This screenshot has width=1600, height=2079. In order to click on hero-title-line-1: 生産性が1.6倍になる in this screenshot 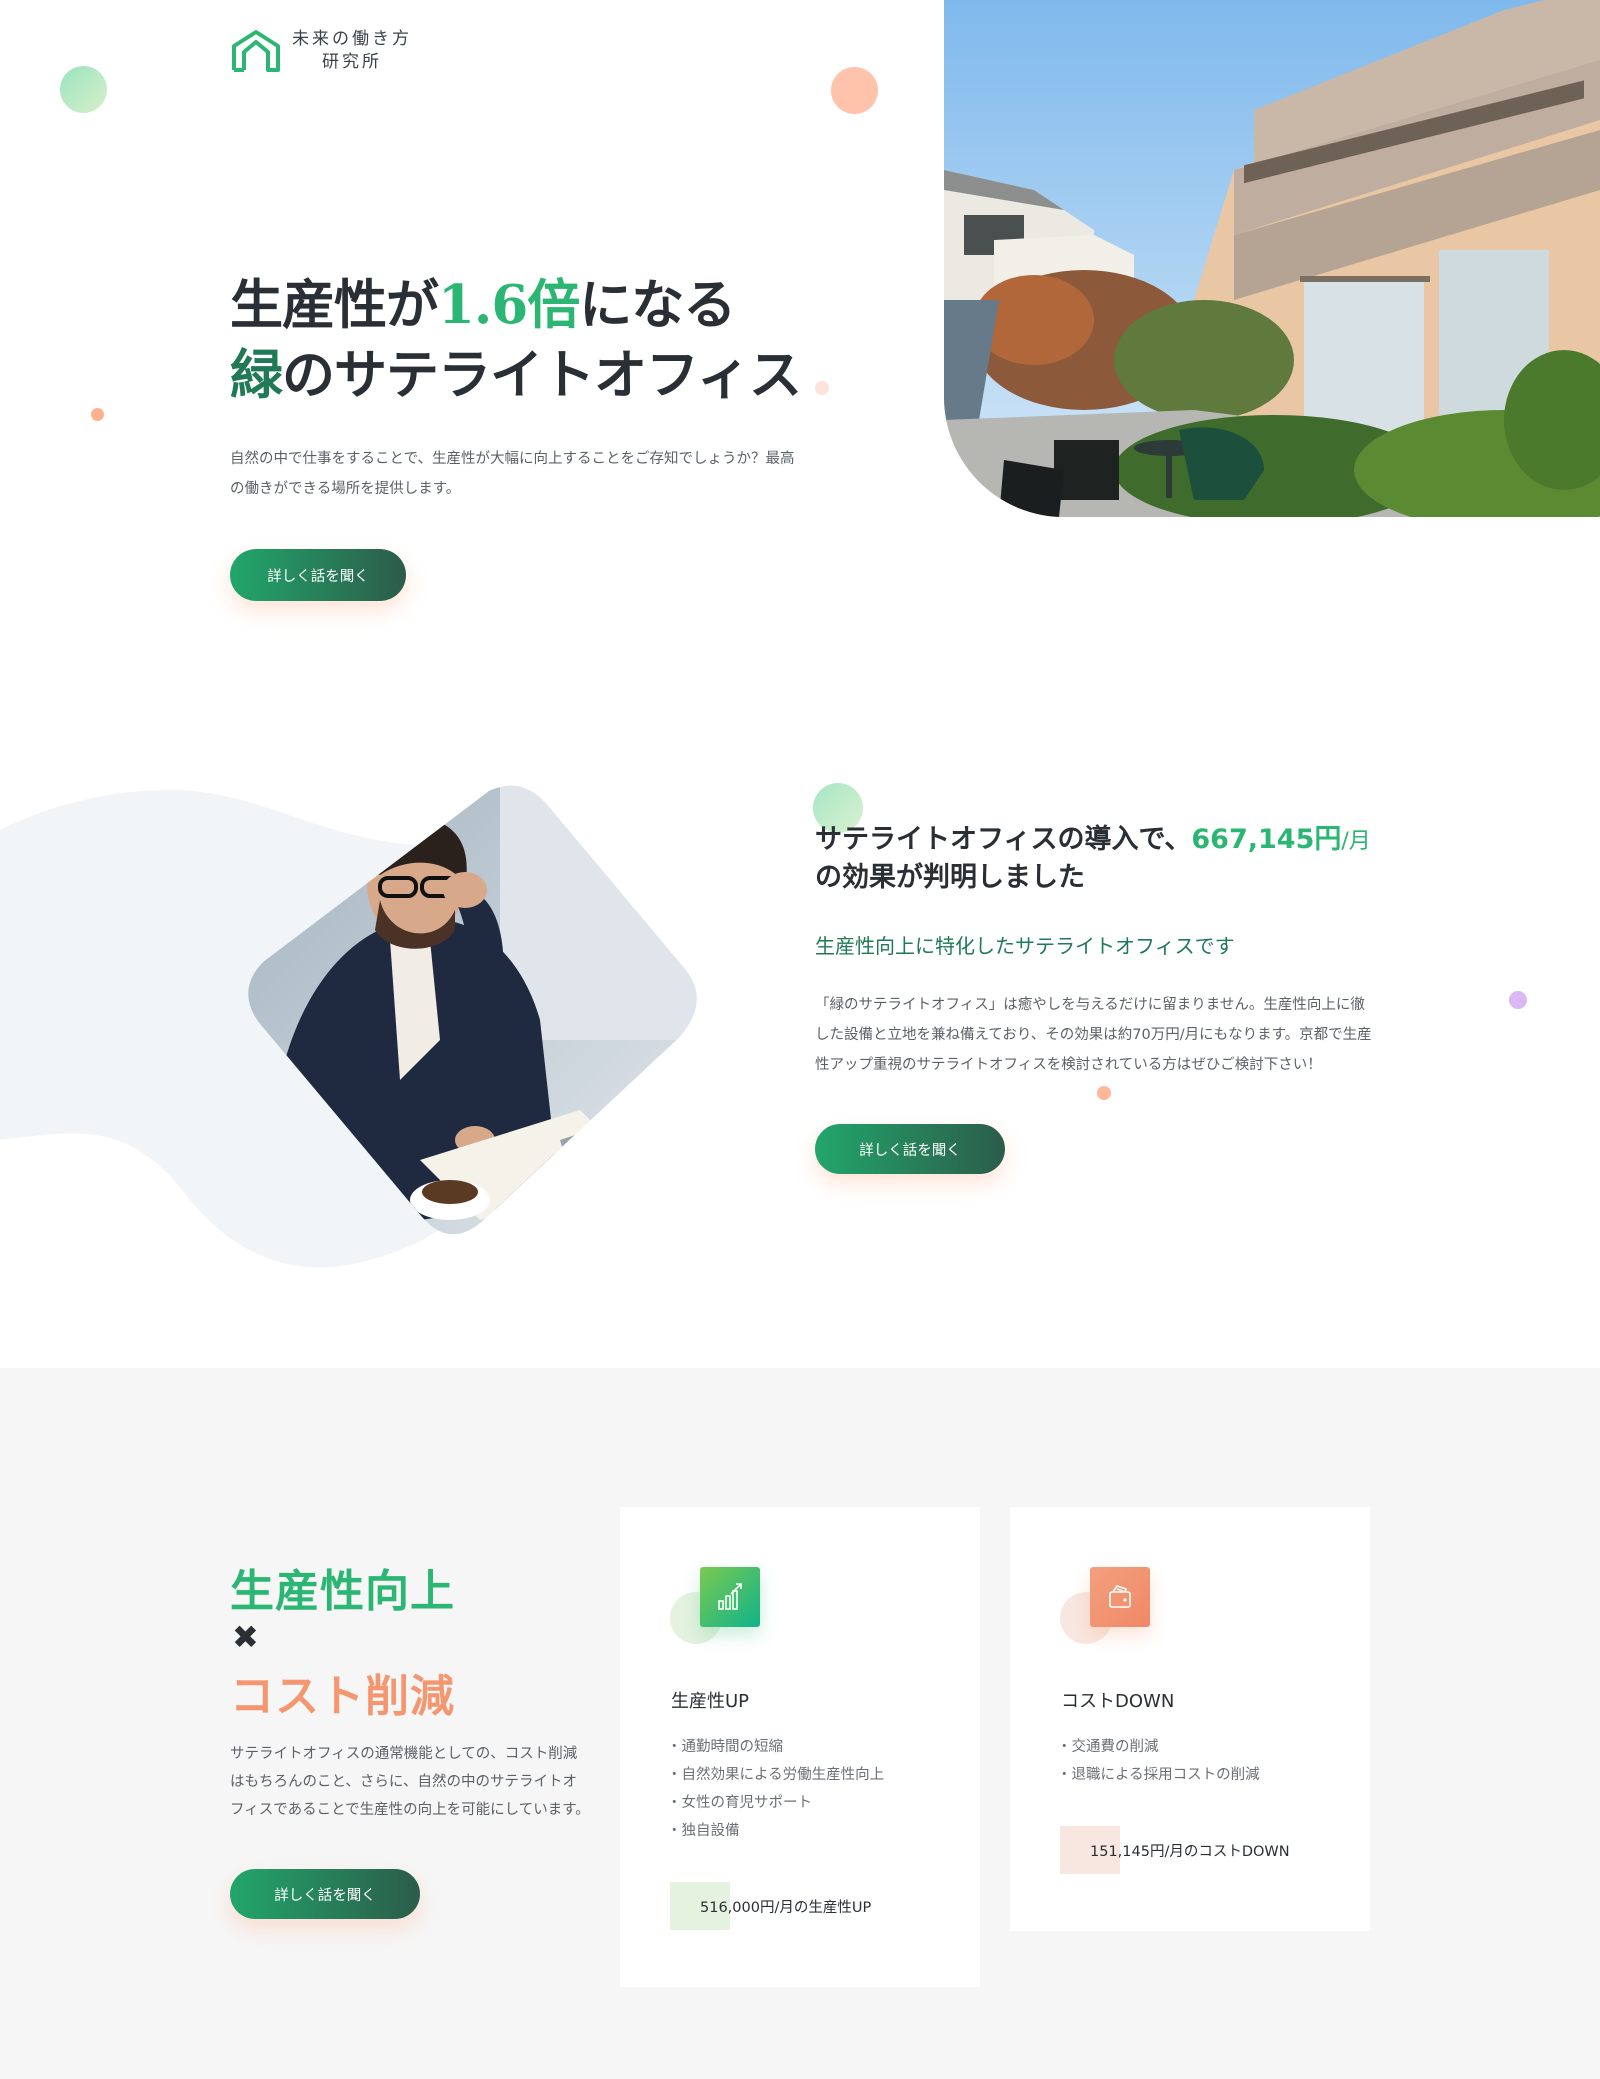, I will do `click(515, 305)`.